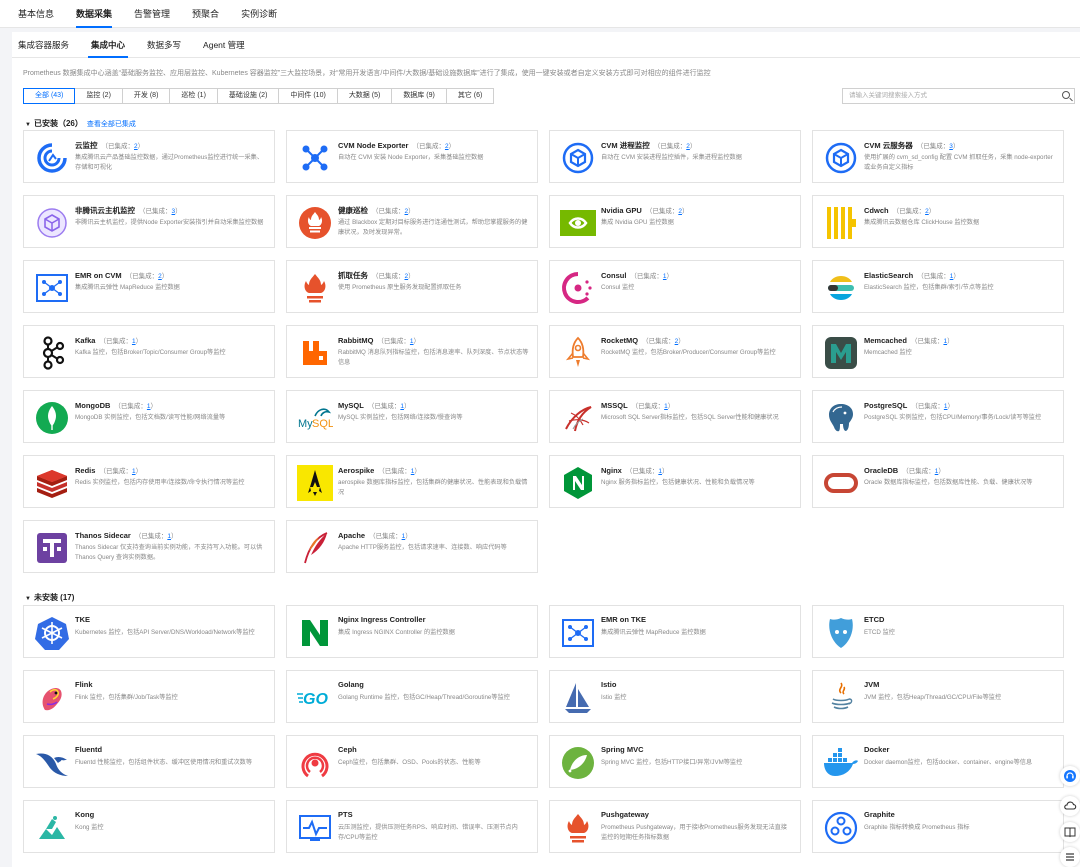 This screenshot has width=1080, height=867. I want to click on integration-name: PostgreSQL （已集成：1）, so click(909, 405).